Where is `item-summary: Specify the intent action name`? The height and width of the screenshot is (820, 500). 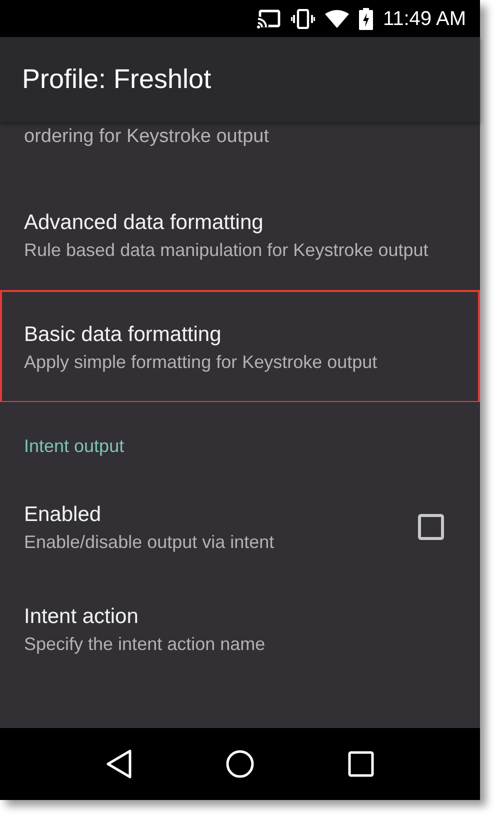 item-summary: Specify the intent action name is located at coordinates (145, 644).